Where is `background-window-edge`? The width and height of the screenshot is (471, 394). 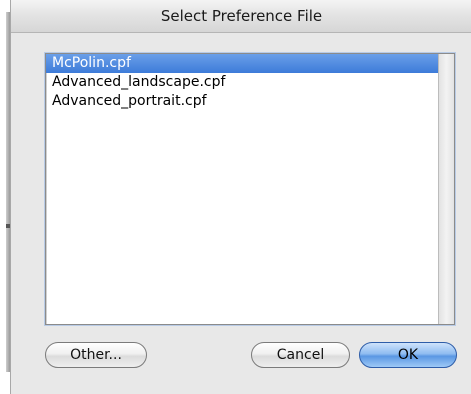 background-window-edge is located at coordinates (5, 197).